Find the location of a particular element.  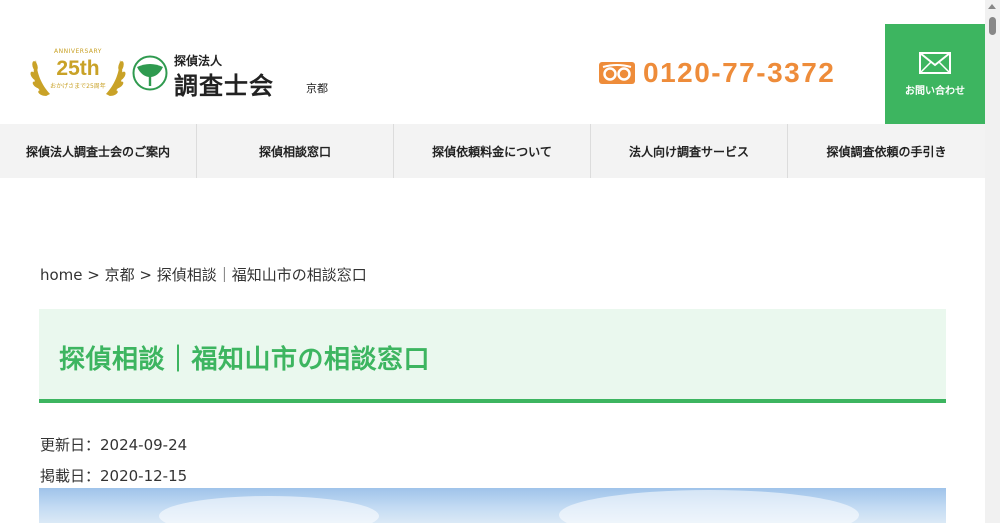

phone-number-link: 0120-77-3372 is located at coordinates (739, 73).